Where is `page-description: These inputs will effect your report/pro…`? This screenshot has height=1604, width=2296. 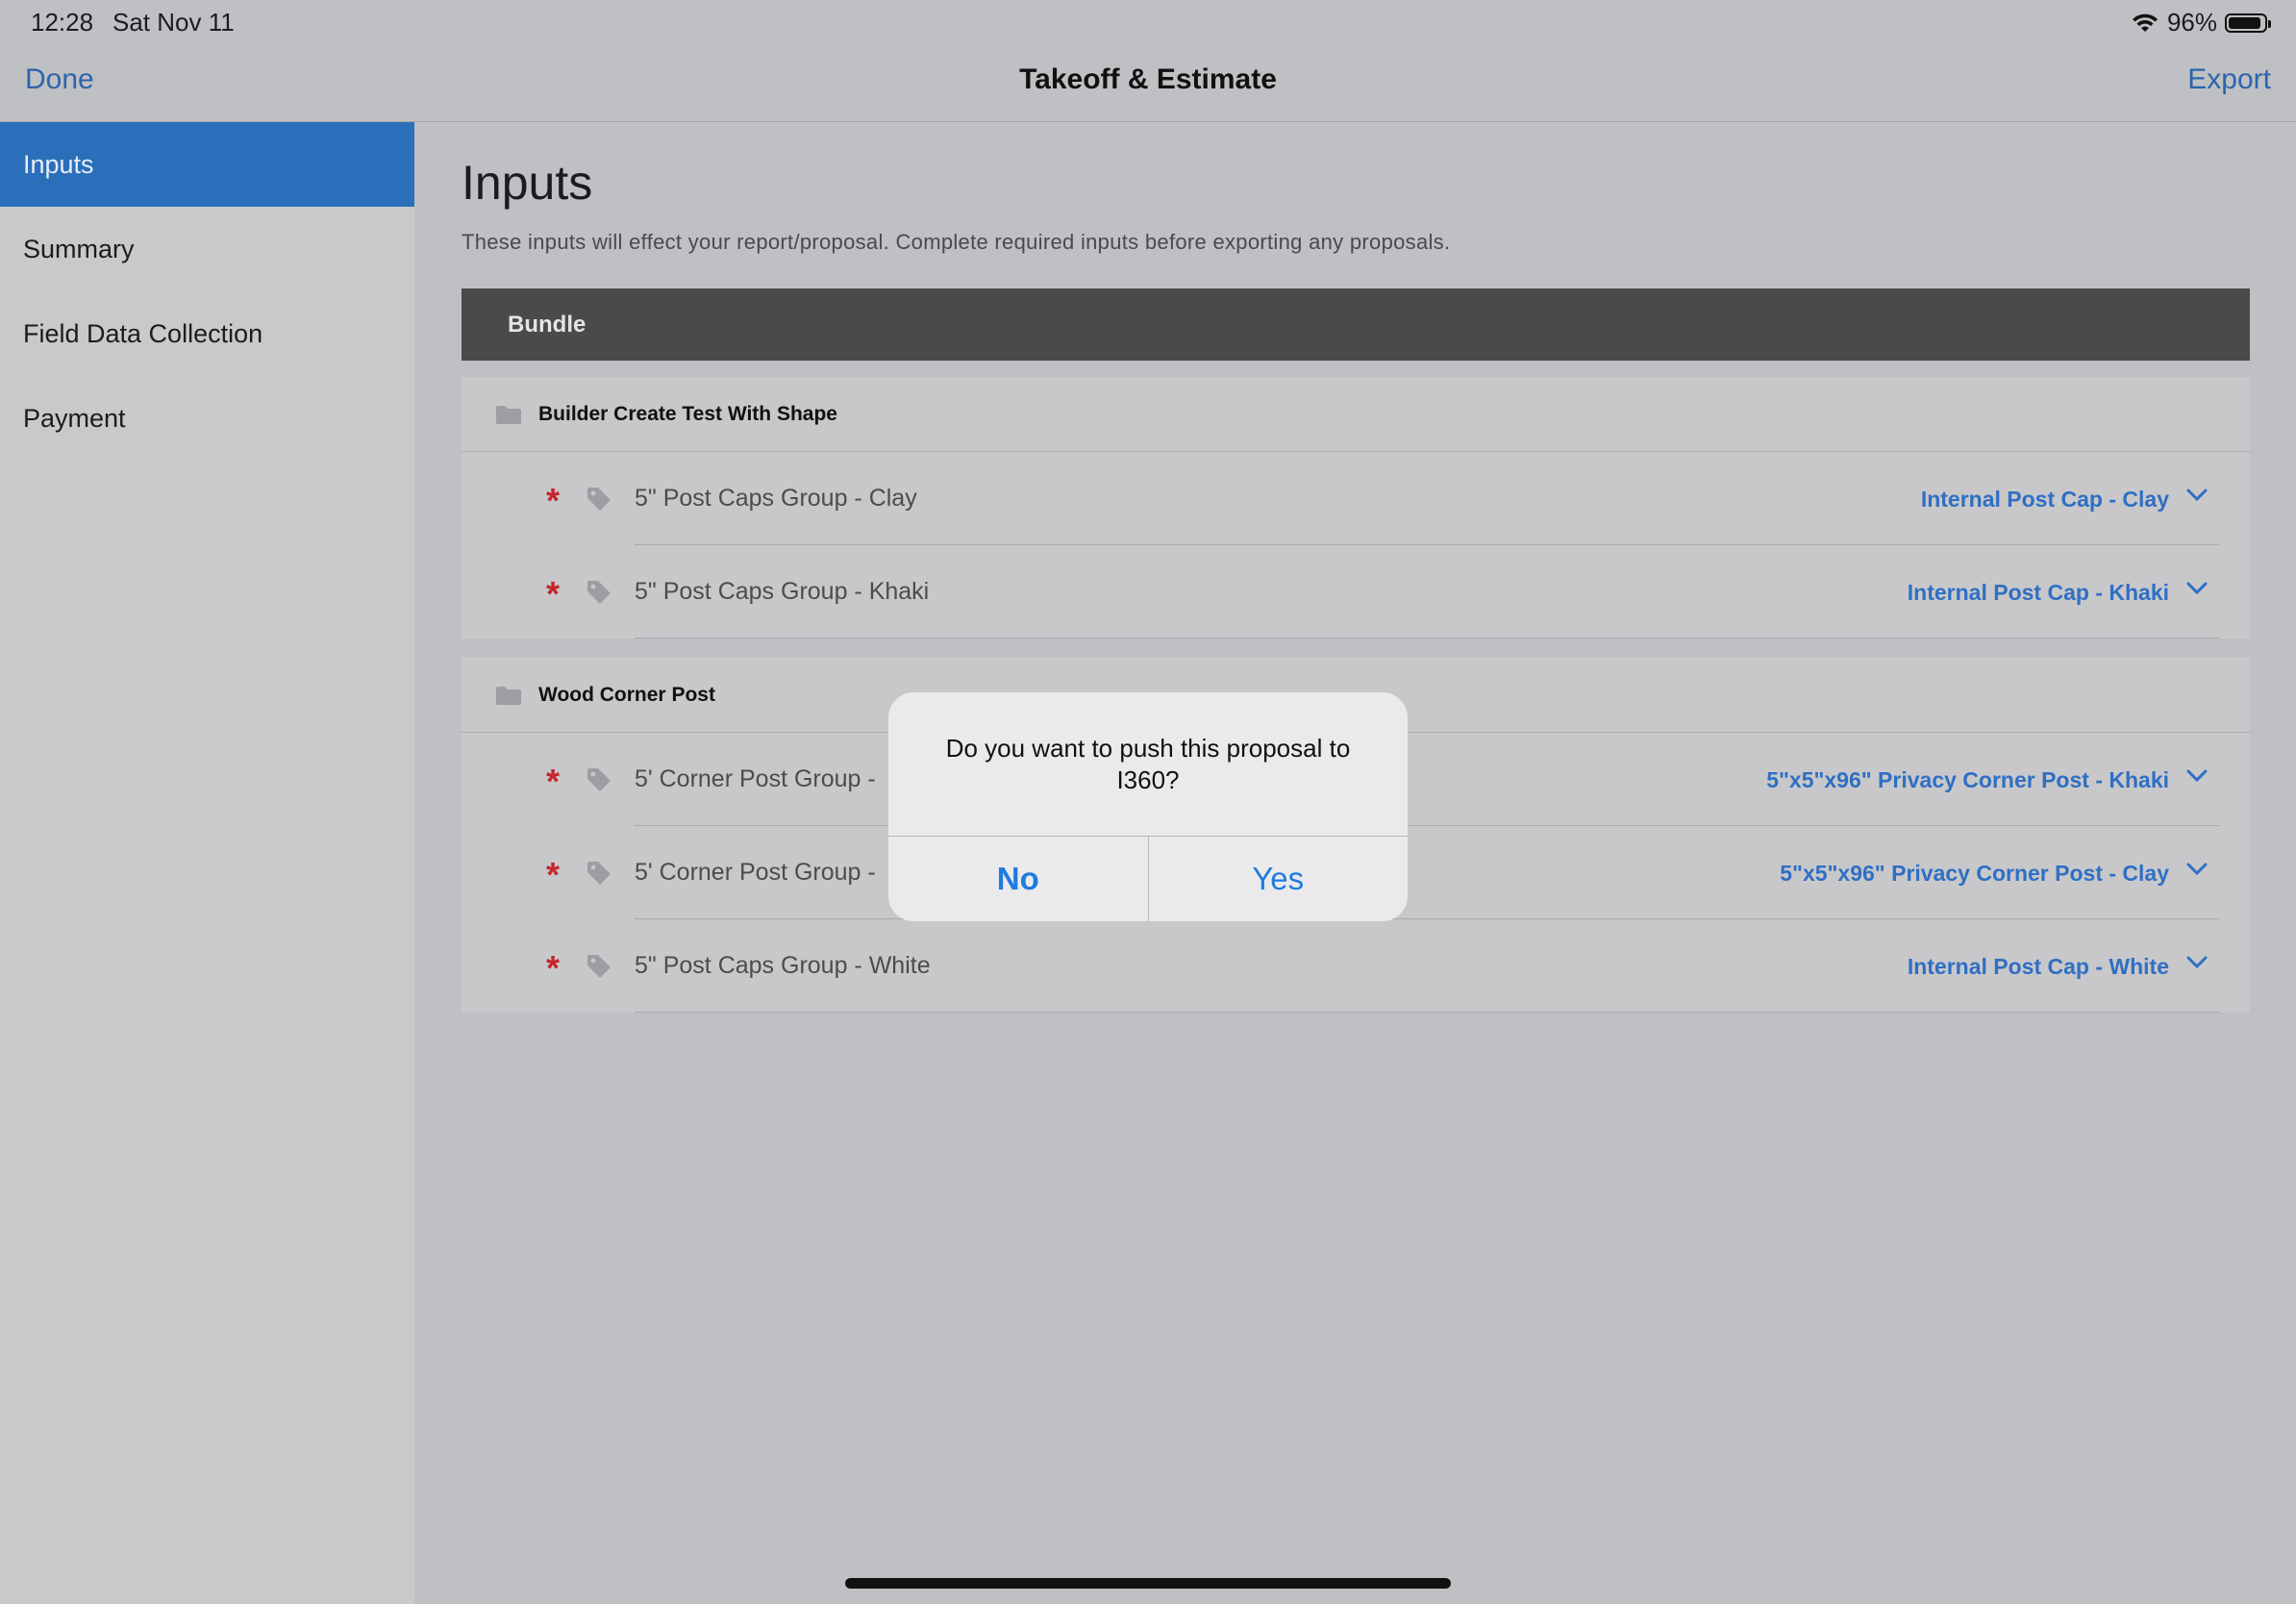 page-description: These inputs will effect your report/pro… is located at coordinates (956, 242).